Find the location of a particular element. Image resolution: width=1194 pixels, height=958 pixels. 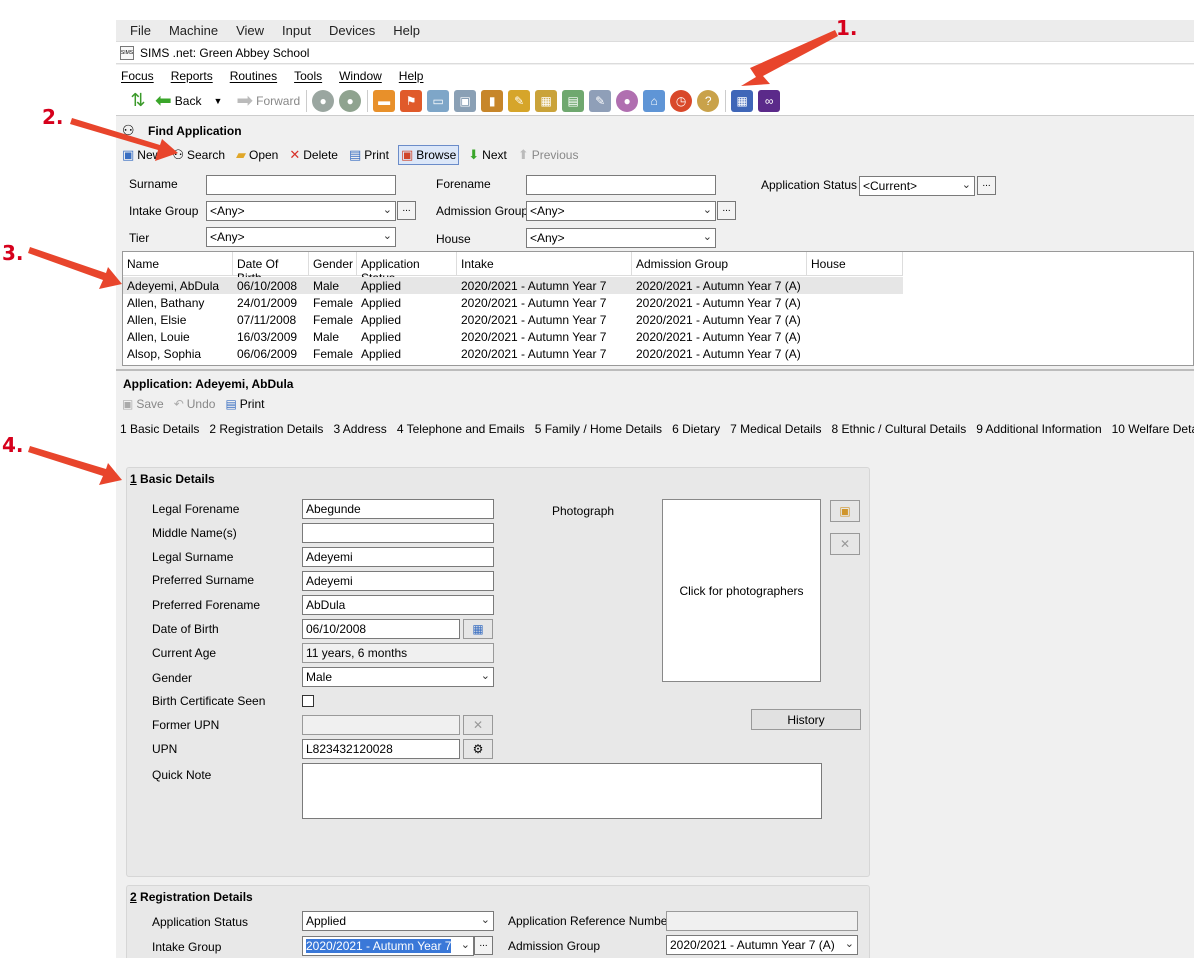

annotation-label-3: 3. is located at coordinates (13, 253).